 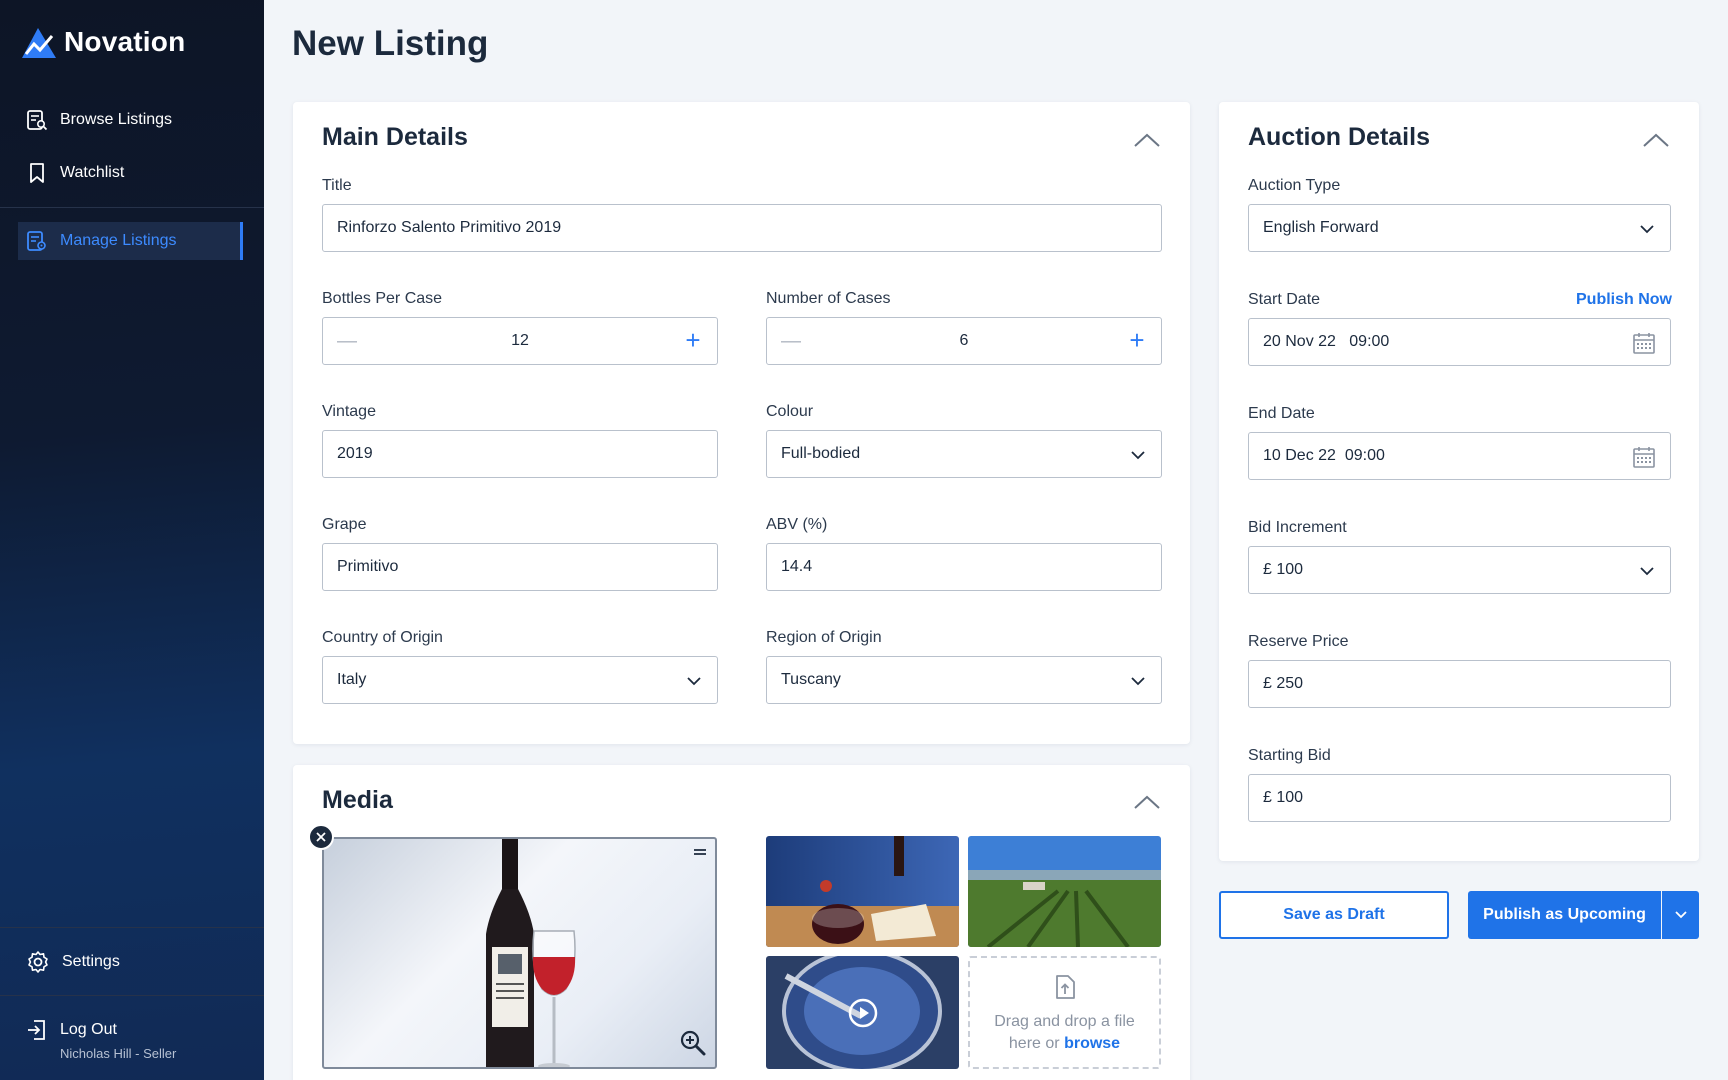 I want to click on end-date-picker: 10 Dec 22 09:00, so click(x=1459, y=456).